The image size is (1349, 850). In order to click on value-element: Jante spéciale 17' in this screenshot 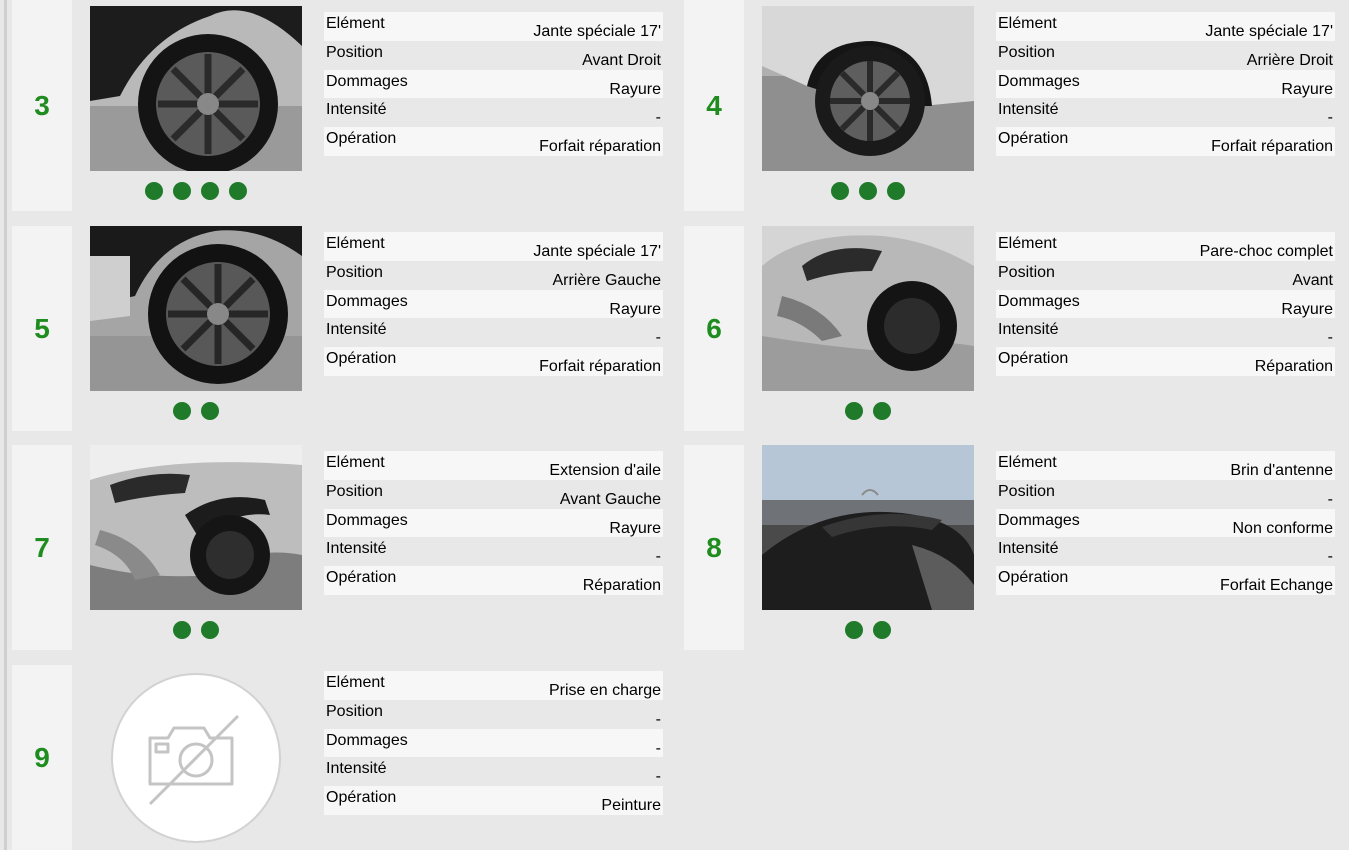, I will do `click(597, 31)`.